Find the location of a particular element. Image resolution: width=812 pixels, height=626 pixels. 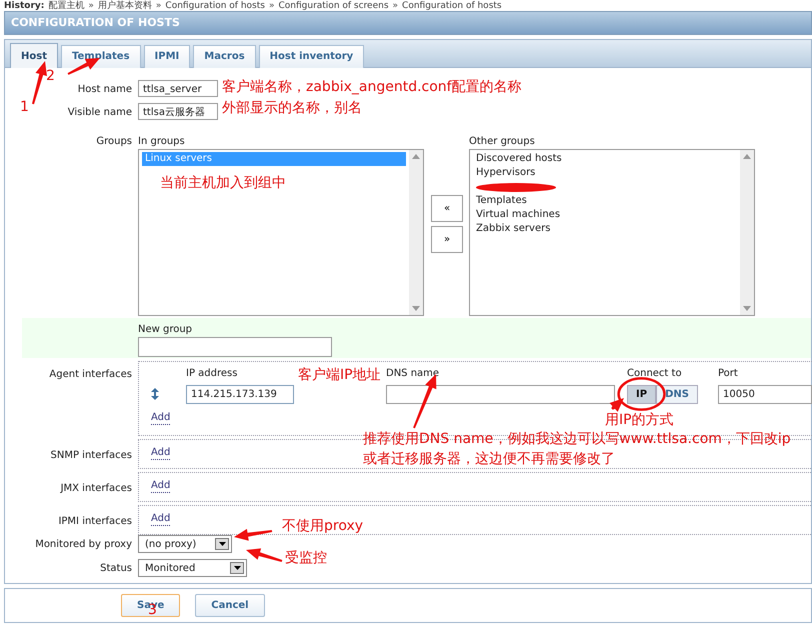

list-title: Other groups is located at coordinates (502, 142).